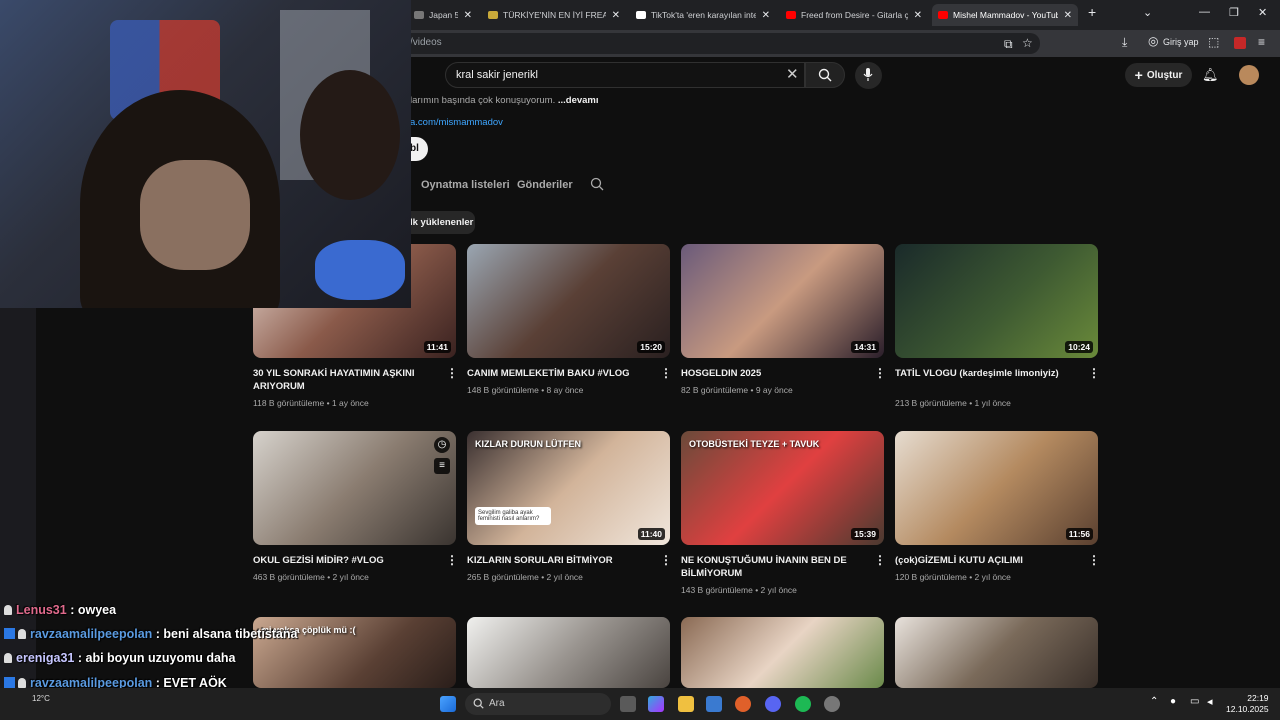 The image size is (1280, 720). I want to click on firefox-icon, so click(743, 704).